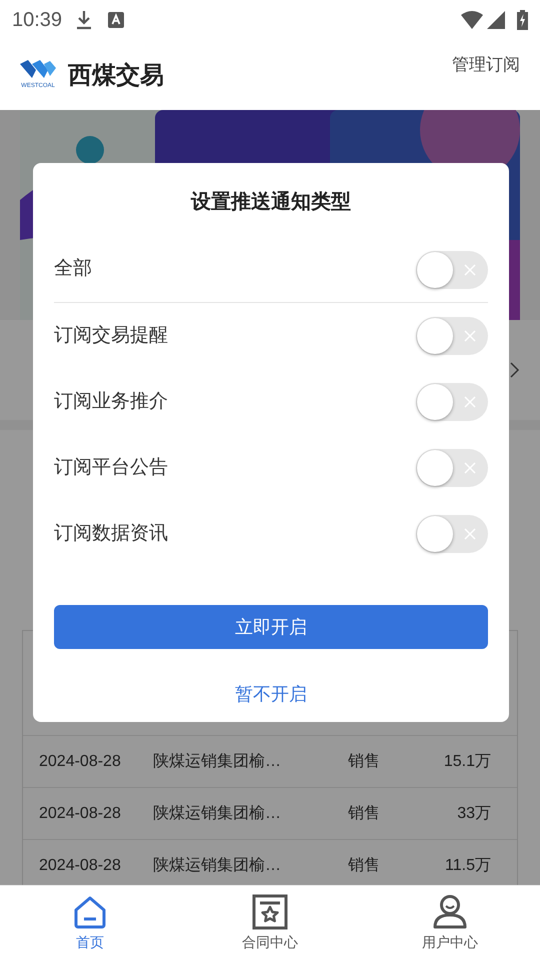 This screenshot has height=960, width=540. What do you see at coordinates (116, 20) in the screenshot?
I see `font-icon` at bounding box center [116, 20].